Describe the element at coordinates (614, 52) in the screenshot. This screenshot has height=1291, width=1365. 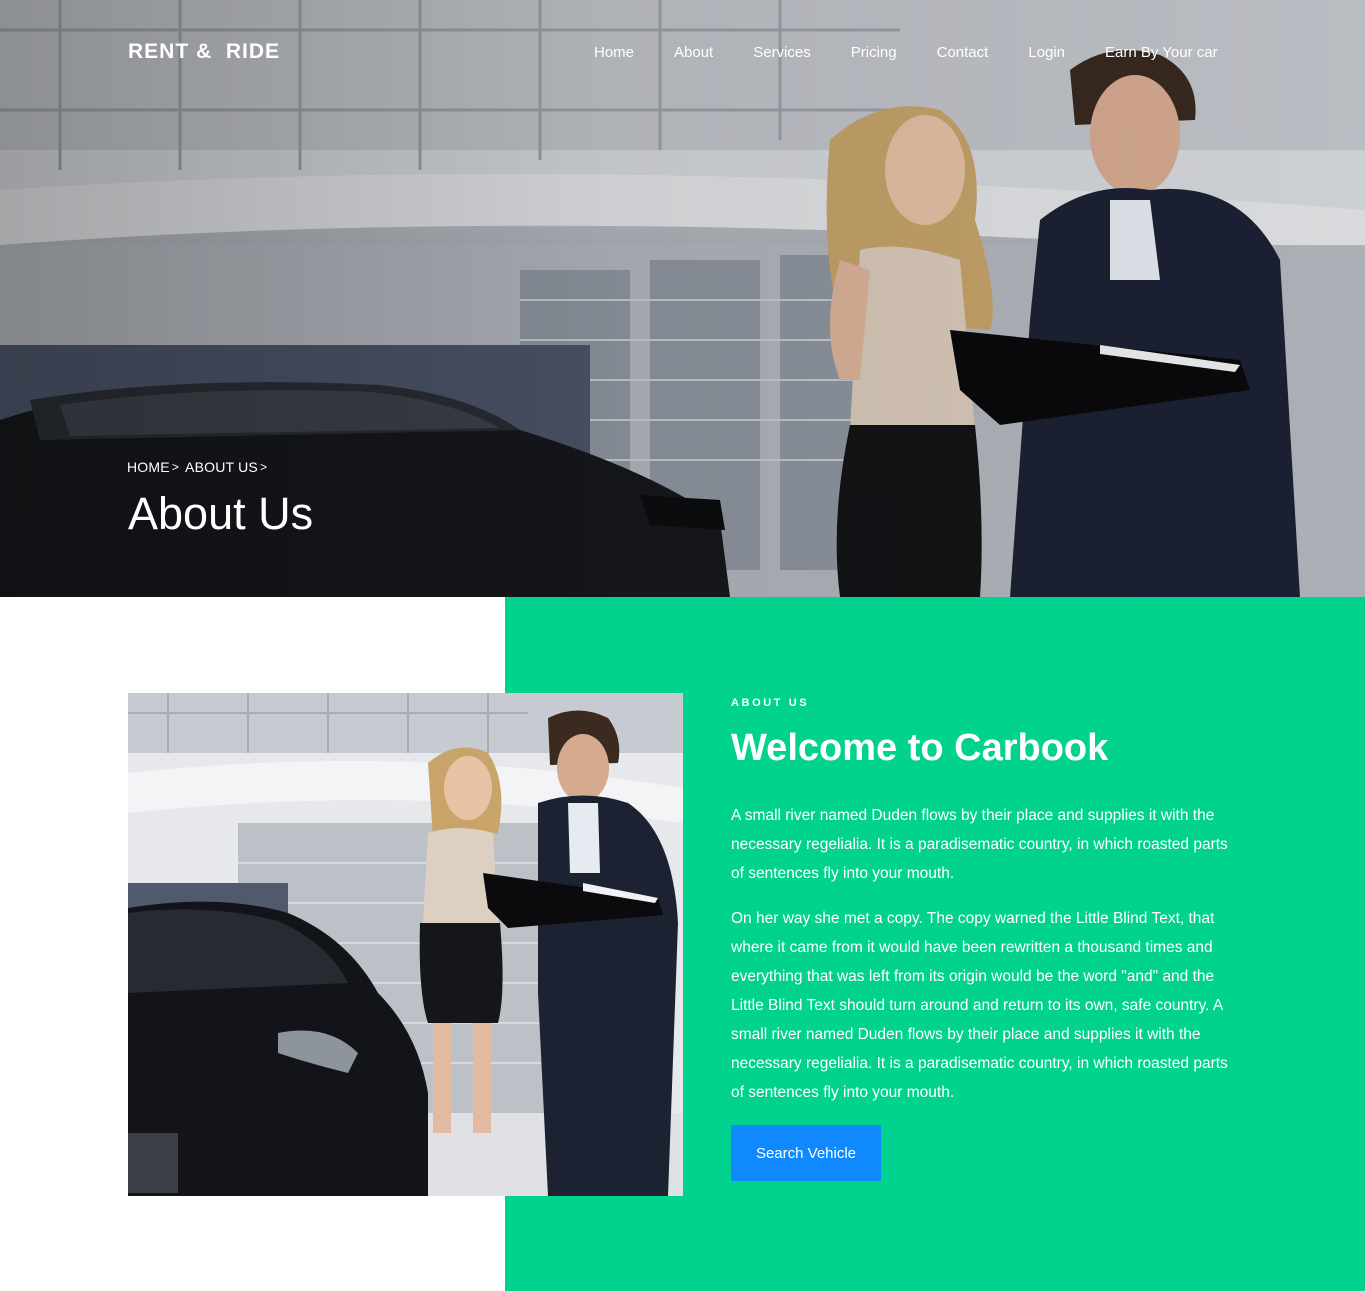
I see `nav-home-link: Home` at that location.